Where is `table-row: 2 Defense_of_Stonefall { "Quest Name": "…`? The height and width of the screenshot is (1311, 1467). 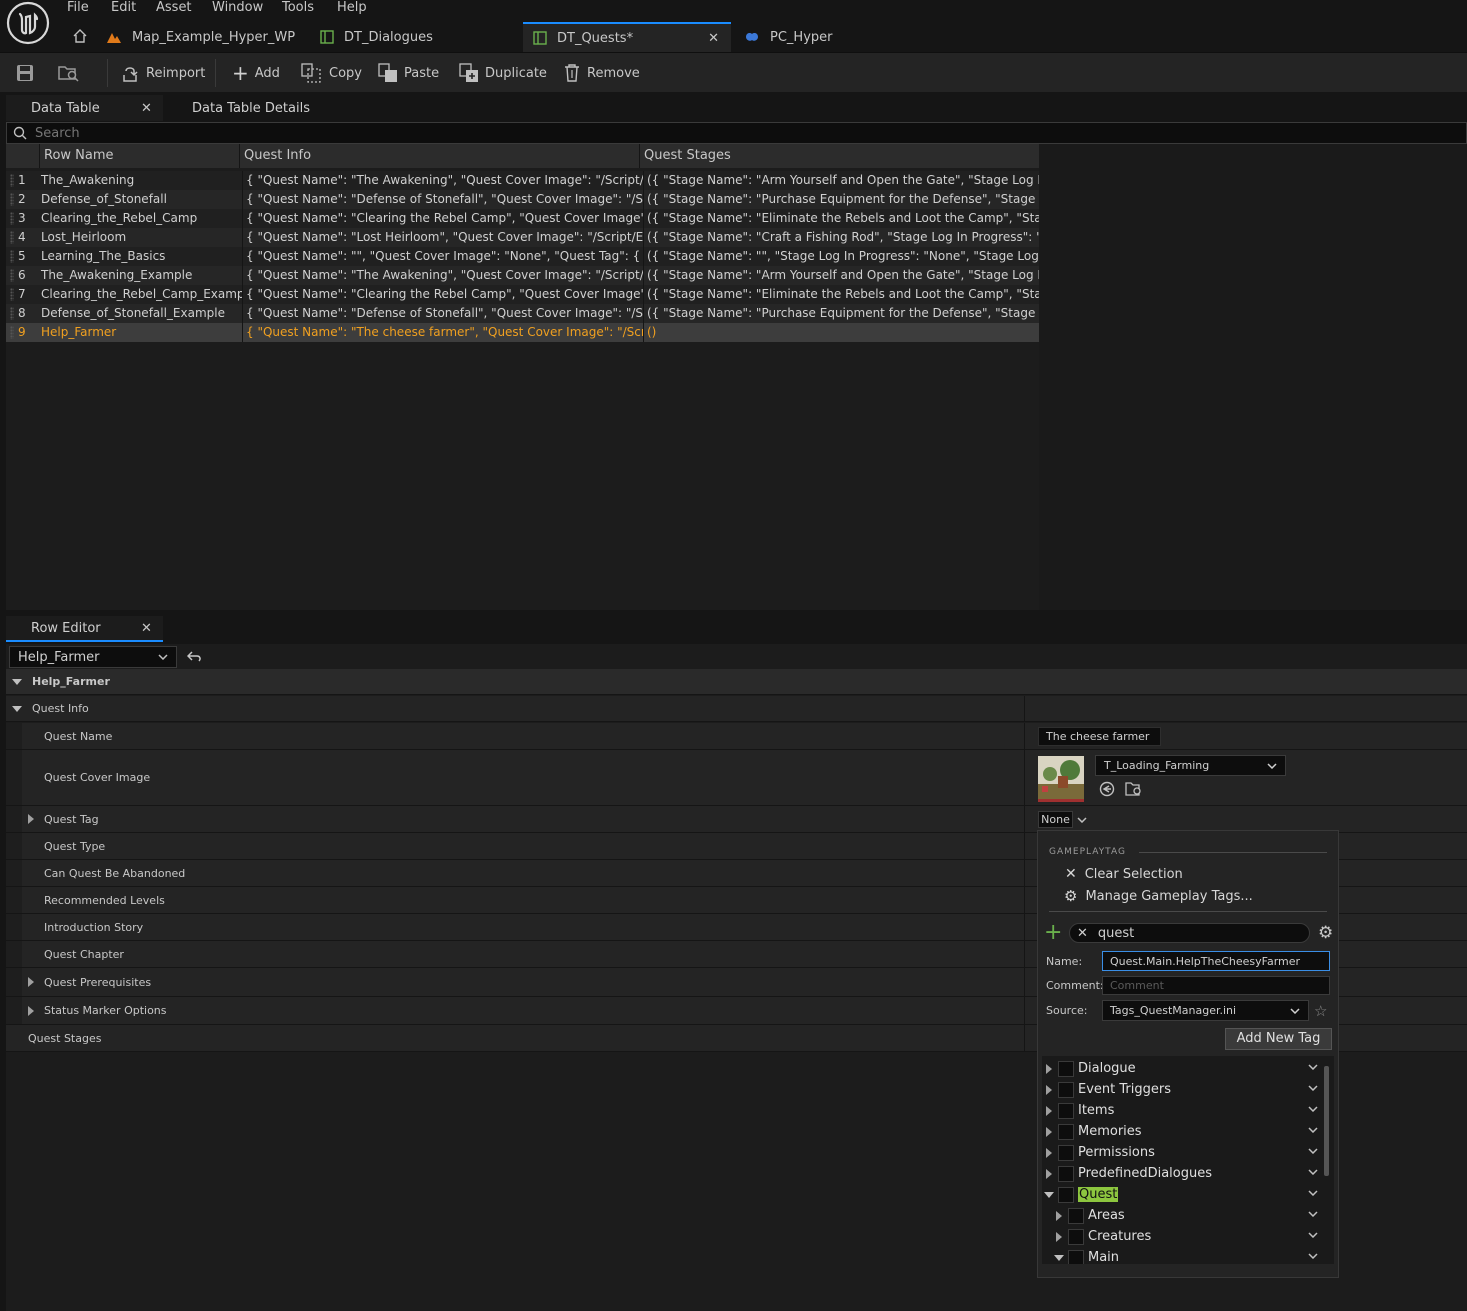 table-row: 2 Defense_of_Stonefall { "Quest Name": "… is located at coordinates (522, 199).